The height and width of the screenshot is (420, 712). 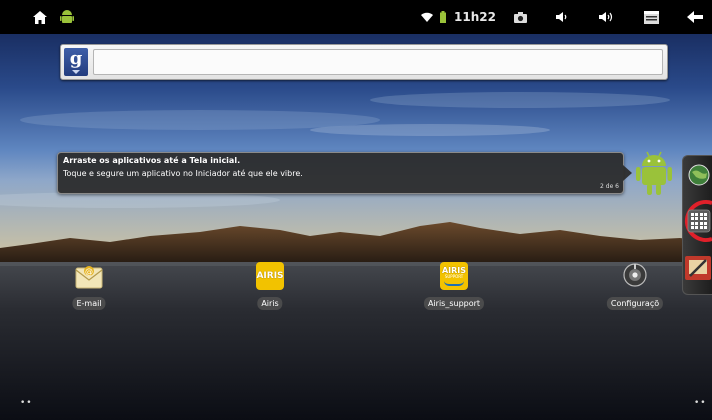 What do you see at coordinates (76, 72) in the screenshot?
I see `chevron-down-icon` at bounding box center [76, 72].